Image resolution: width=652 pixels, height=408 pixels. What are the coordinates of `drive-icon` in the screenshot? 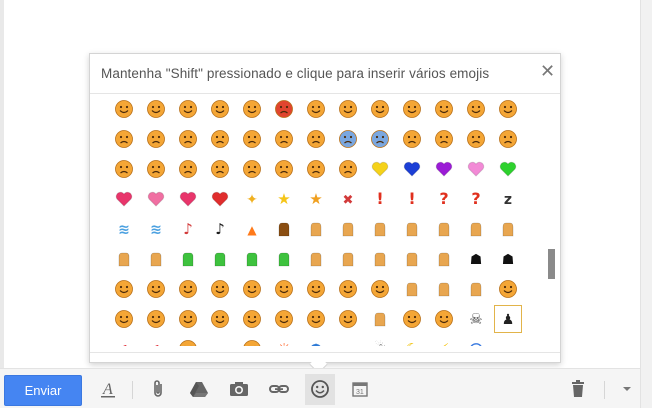 It's located at (199, 389).